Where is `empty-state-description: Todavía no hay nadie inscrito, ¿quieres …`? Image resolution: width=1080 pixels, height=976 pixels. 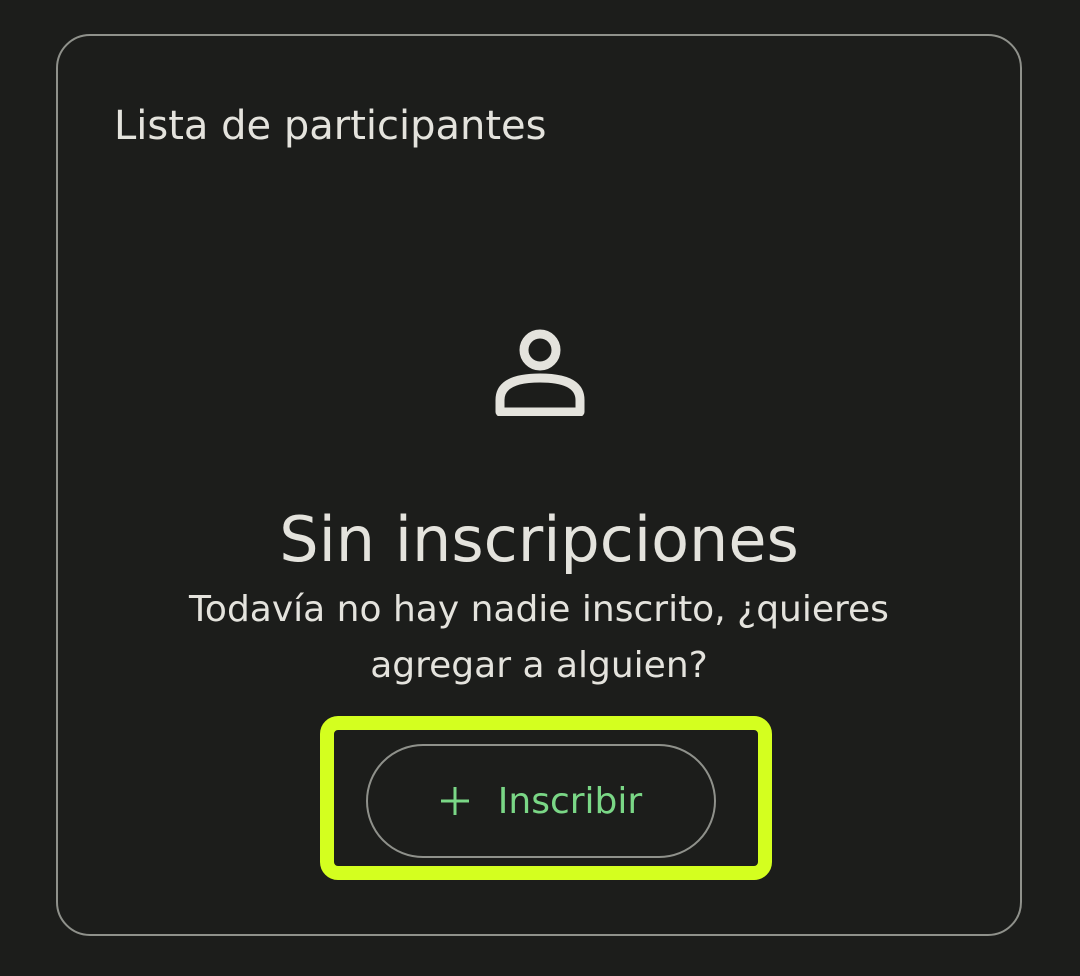 empty-state-description: Todavía no hay nadie inscrito, ¿quieres … is located at coordinates (539, 637).